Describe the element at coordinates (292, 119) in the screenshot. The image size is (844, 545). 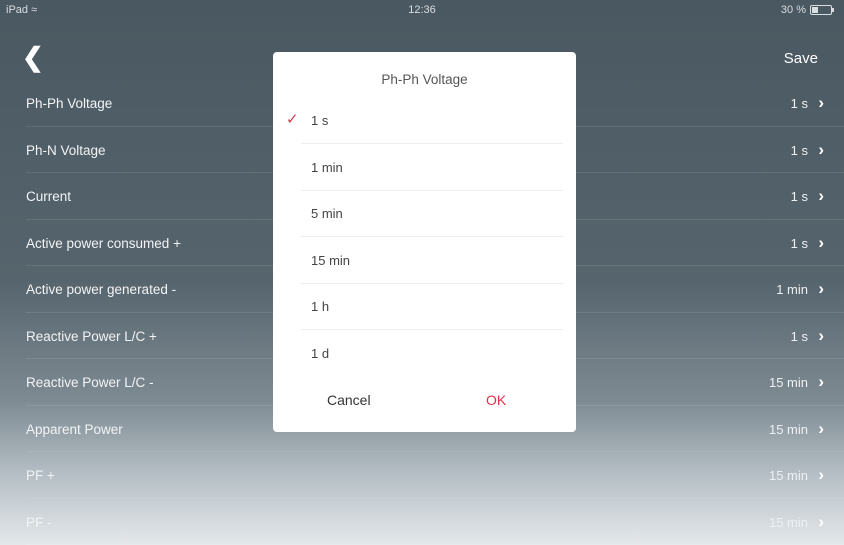
I see `checkmark-icon: ✓` at that location.